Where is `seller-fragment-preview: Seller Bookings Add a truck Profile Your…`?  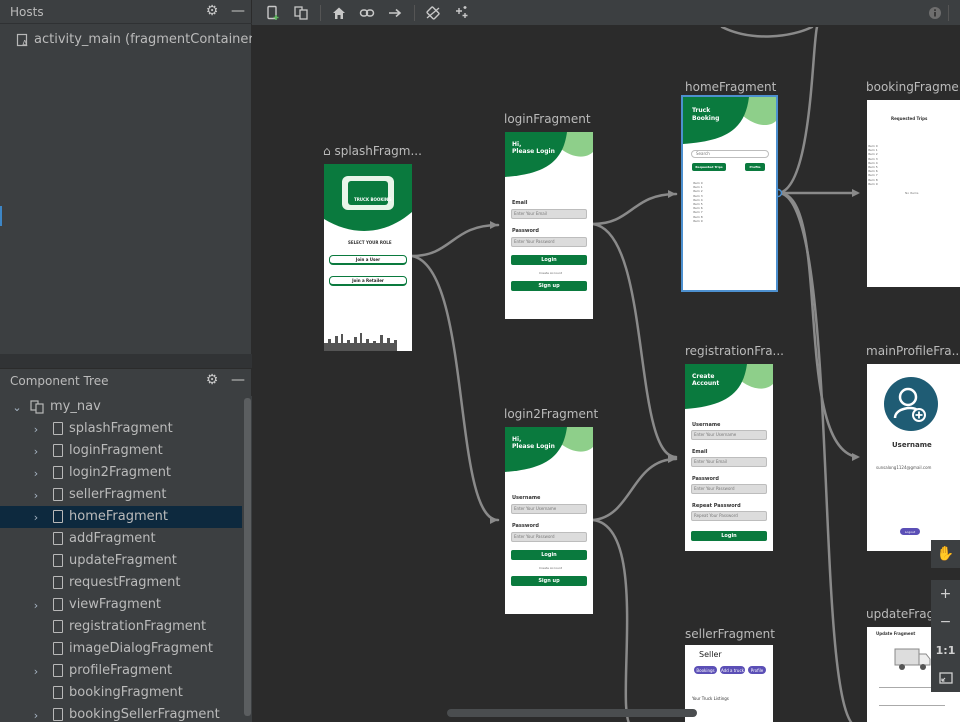 seller-fragment-preview: Seller Bookings Add a truck Profile Your… is located at coordinates (729, 683).